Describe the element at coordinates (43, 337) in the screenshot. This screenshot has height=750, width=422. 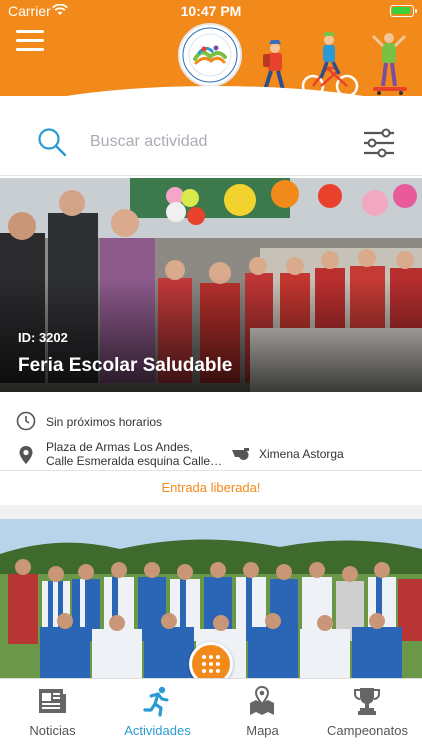
I see `activity-id: ID: 3202` at that location.